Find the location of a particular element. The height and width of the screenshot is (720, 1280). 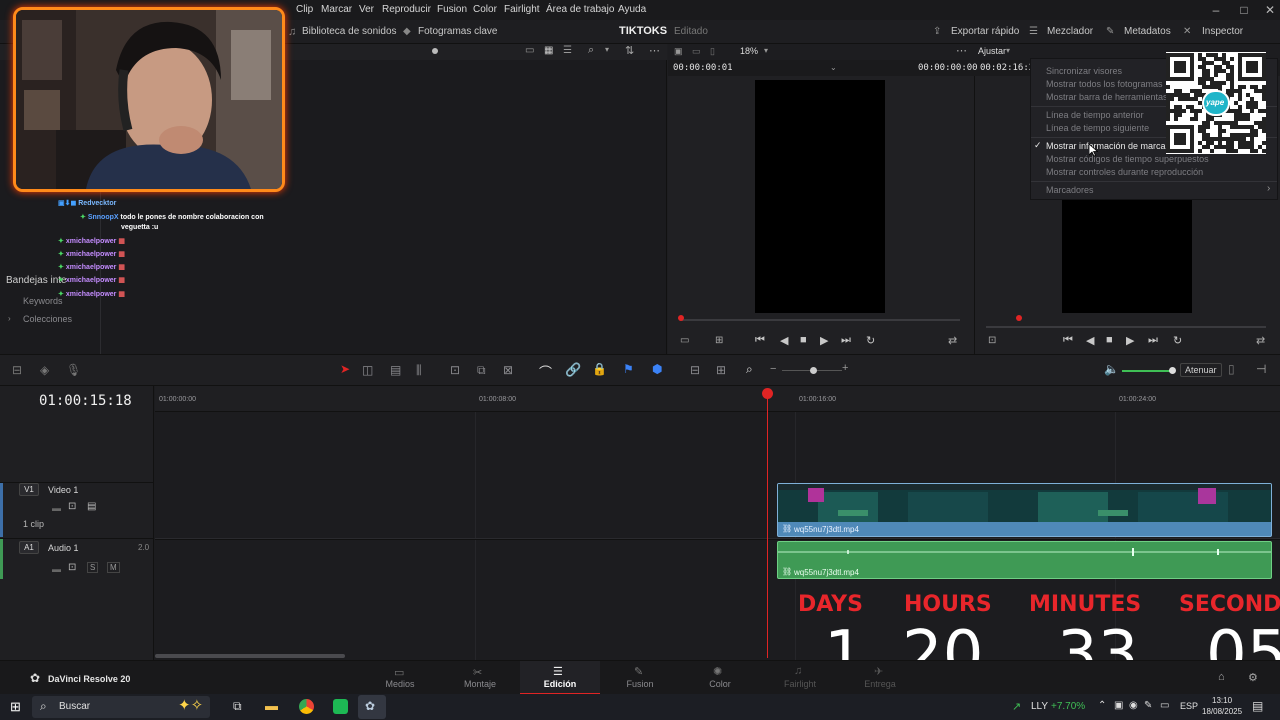

menu-item-show-toolbar: Mostrar barra de herramientas is located at coordinates (1107, 97).